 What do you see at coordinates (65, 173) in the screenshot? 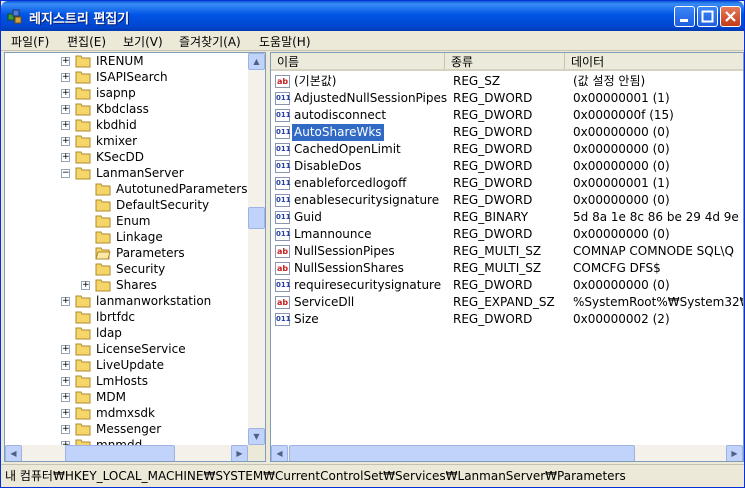
I see `collapse-icon: −` at bounding box center [65, 173].